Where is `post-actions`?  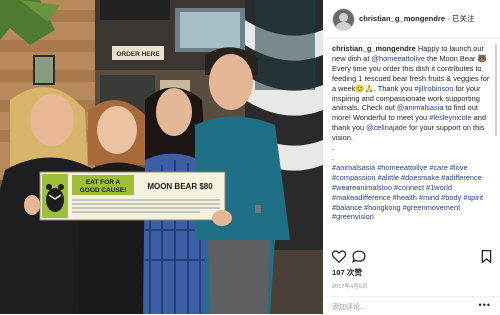 post-actions is located at coordinates (412, 257).